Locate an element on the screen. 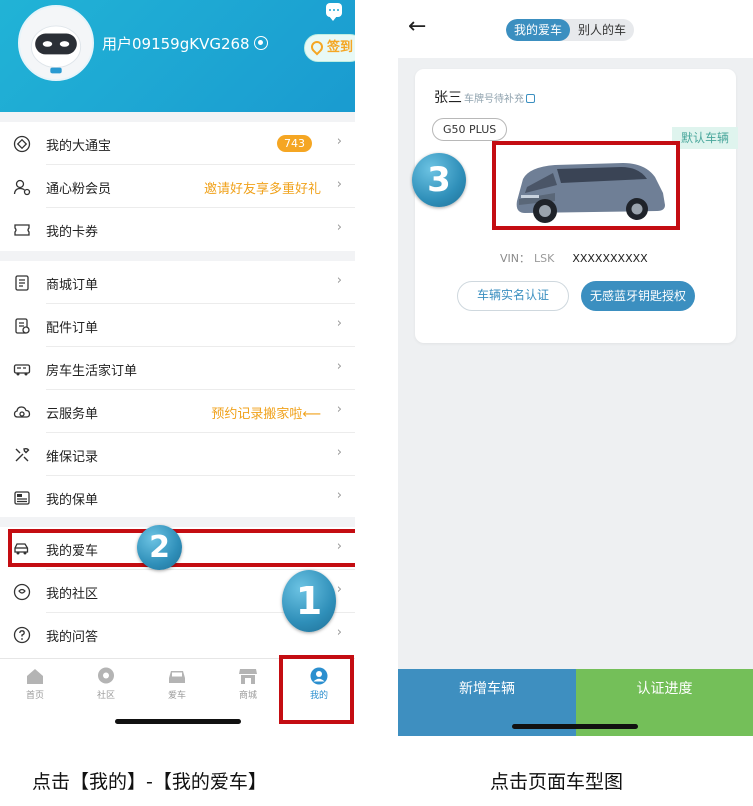 Image resolution: width=753 pixels, height=806 pixels. edit-icon is located at coordinates (530, 98).